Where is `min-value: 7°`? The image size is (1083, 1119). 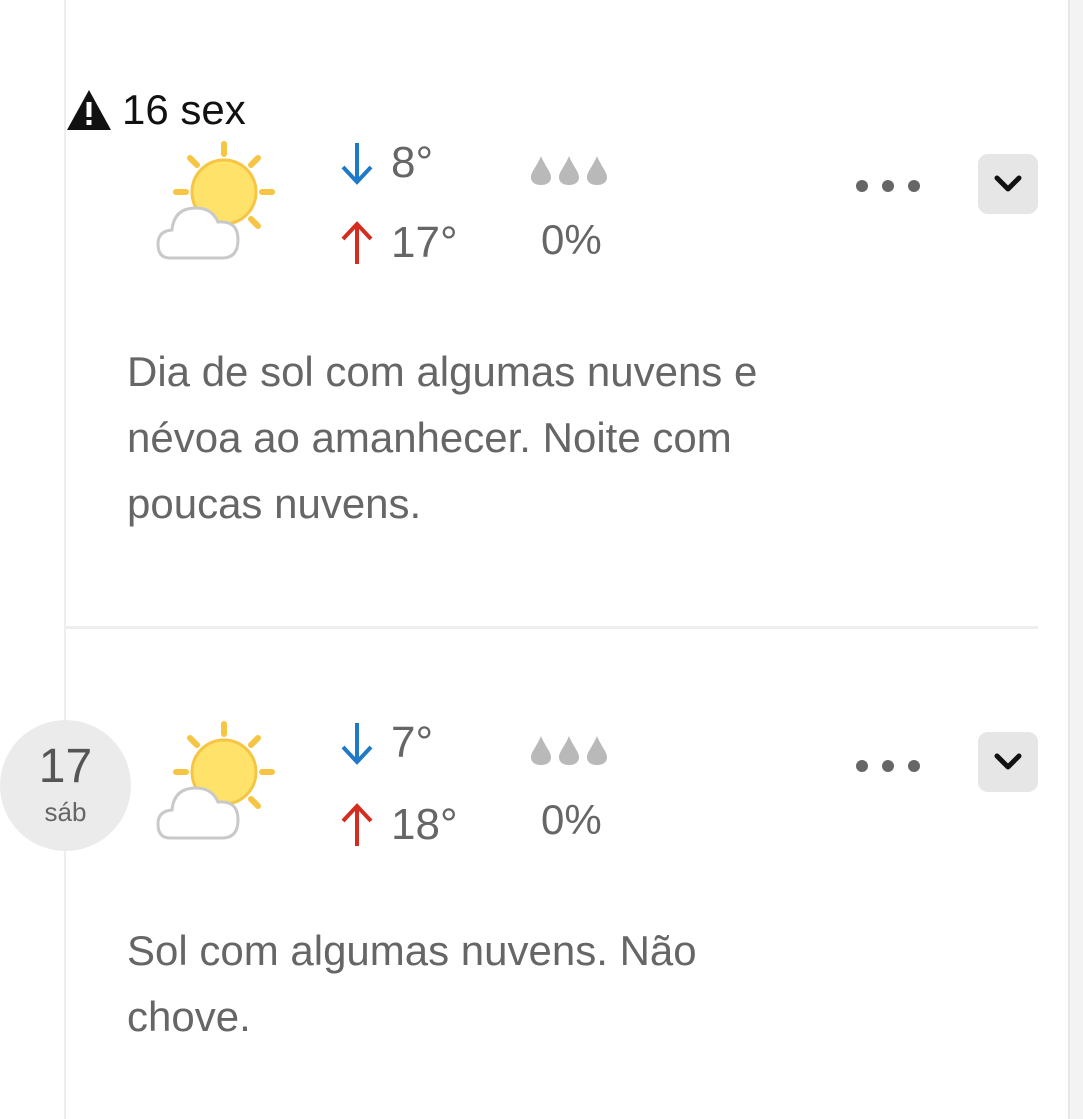
min-value: 7° is located at coordinates (412, 742).